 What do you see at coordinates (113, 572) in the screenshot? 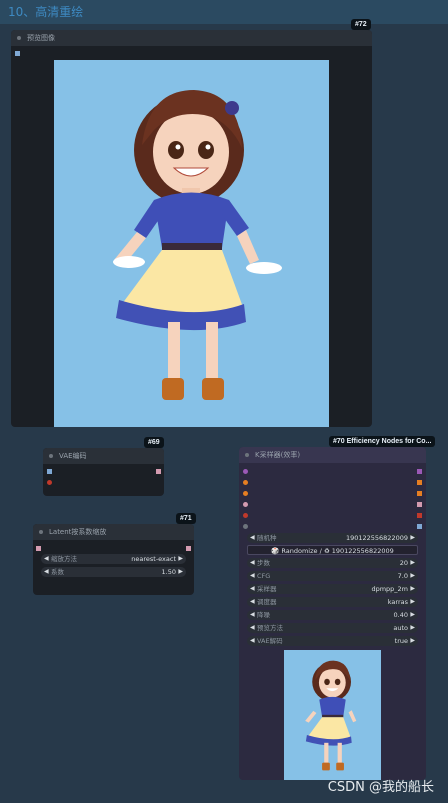
I see `scale-by-widget: ◀ 系数 1.50 ▶` at bounding box center [113, 572].